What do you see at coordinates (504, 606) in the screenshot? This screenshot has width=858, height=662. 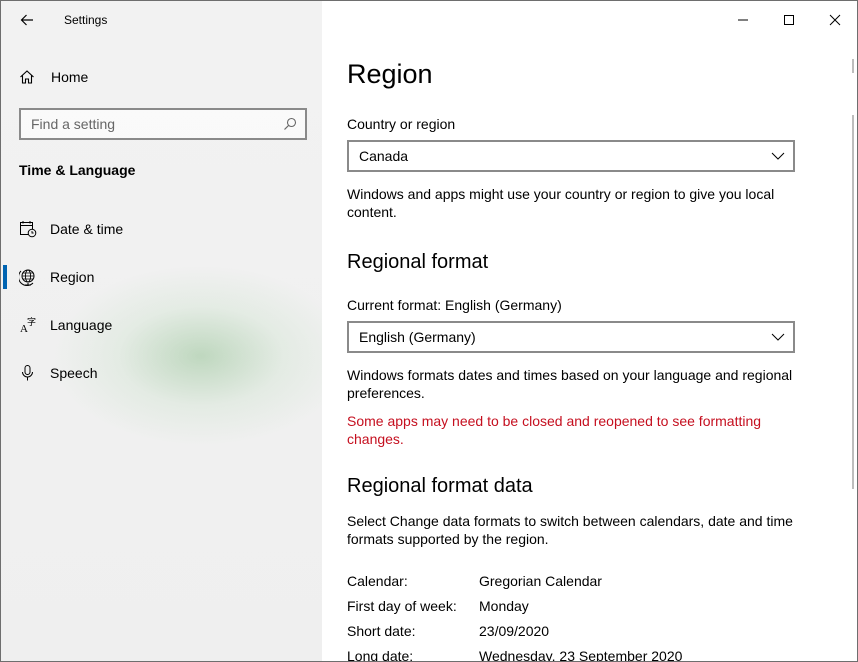 I see `format-value: Monday` at bounding box center [504, 606].